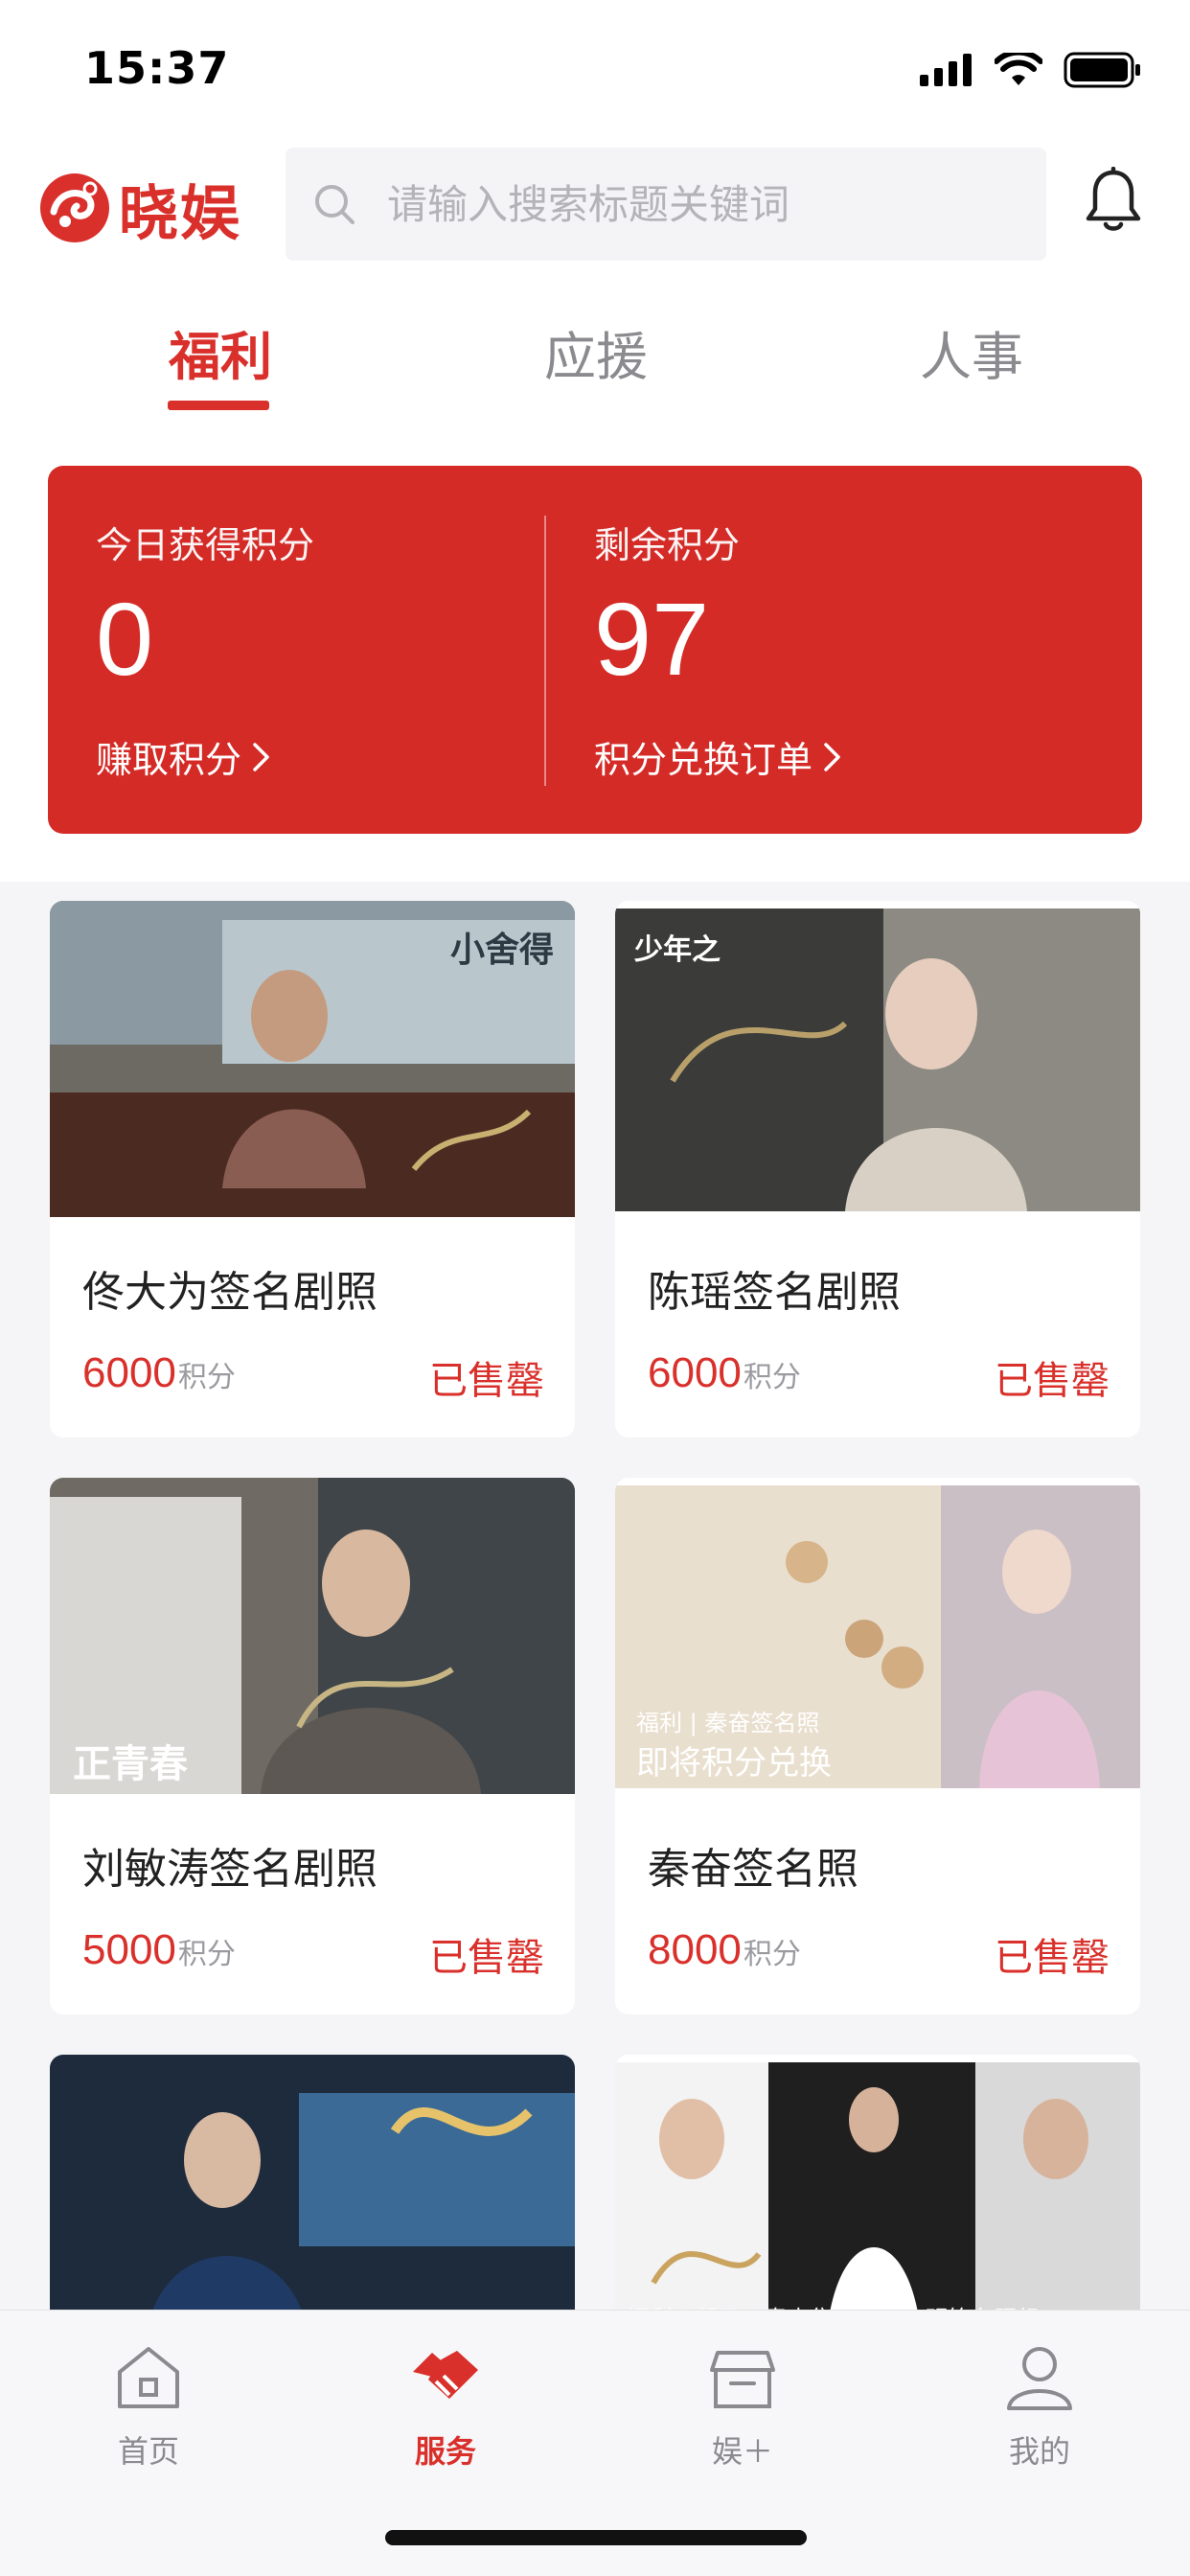 This screenshot has height=2576, width=1190. What do you see at coordinates (230, 1869) in the screenshot?
I see `product-title: 刘敏涛签名剧照` at bounding box center [230, 1869].